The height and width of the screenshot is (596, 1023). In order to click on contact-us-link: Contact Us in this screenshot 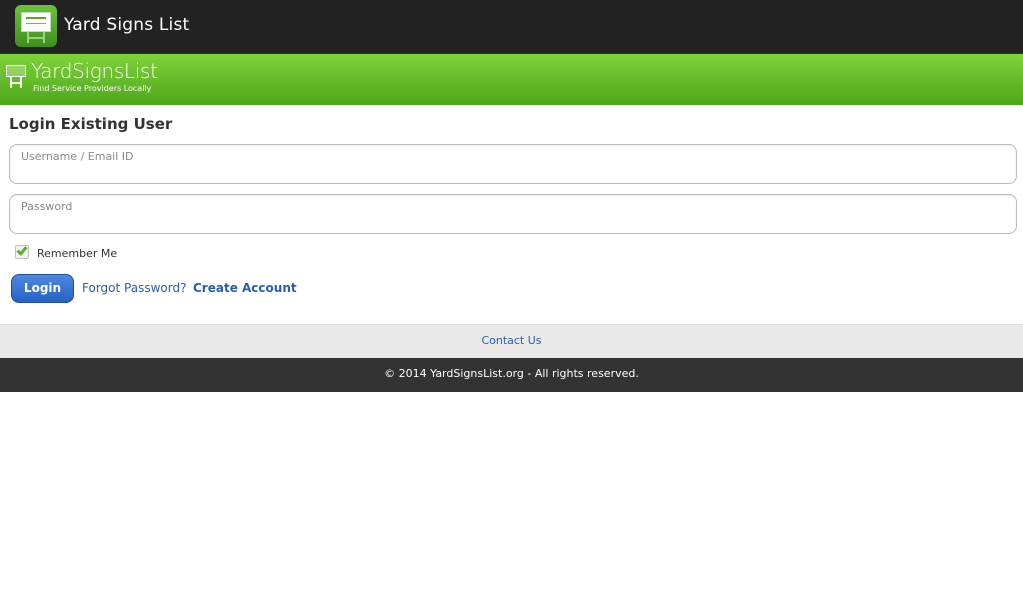, I will do `click(511, 340)`.